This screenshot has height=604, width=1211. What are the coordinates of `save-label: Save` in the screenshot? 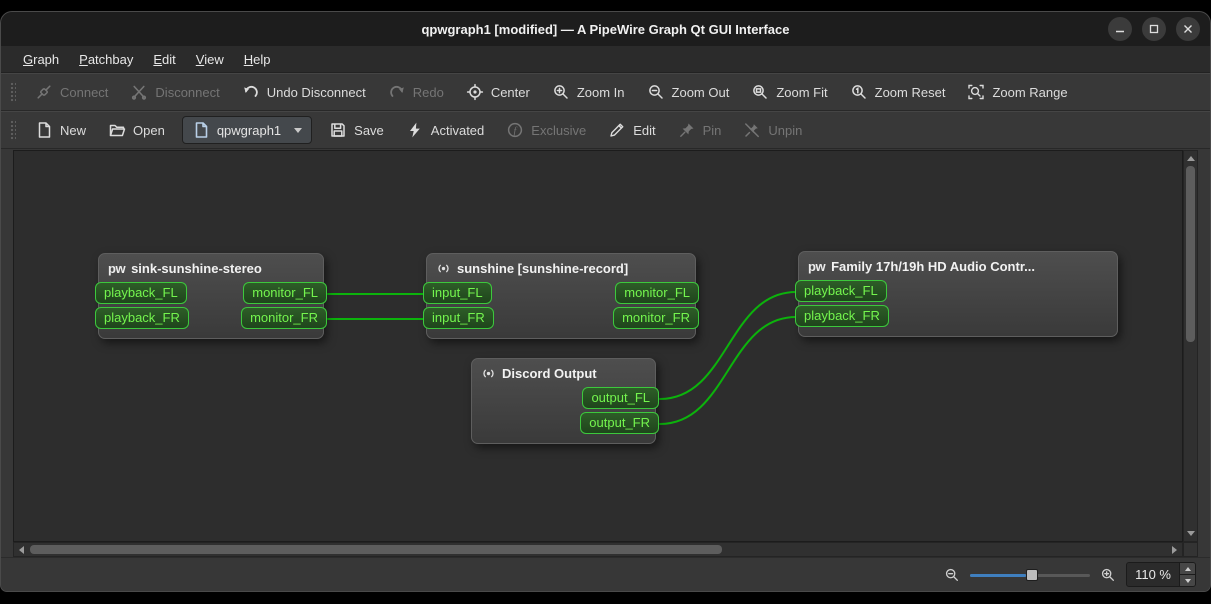 It's located at (369, 130).